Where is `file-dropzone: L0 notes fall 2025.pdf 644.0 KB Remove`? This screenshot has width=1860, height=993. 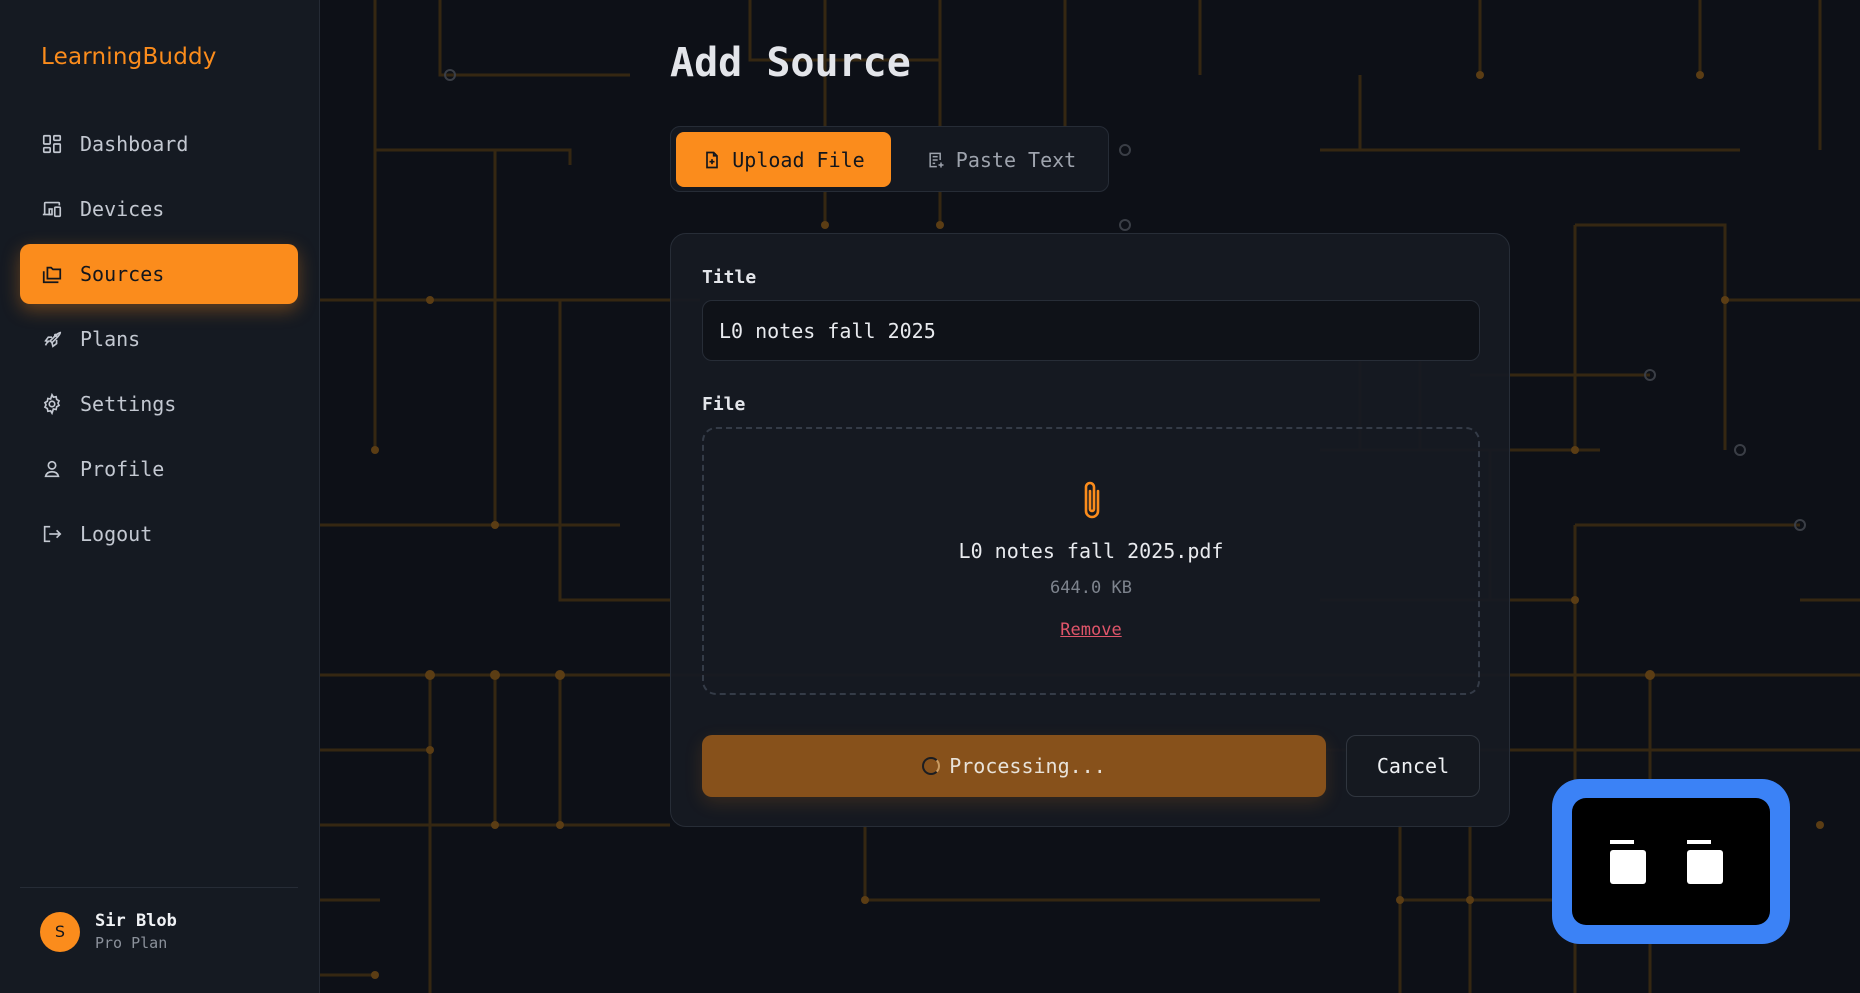
file-dropzone: L0 notes fall 2025.pdf 644.0 KB Remove is located at coordinates (1091, 561).